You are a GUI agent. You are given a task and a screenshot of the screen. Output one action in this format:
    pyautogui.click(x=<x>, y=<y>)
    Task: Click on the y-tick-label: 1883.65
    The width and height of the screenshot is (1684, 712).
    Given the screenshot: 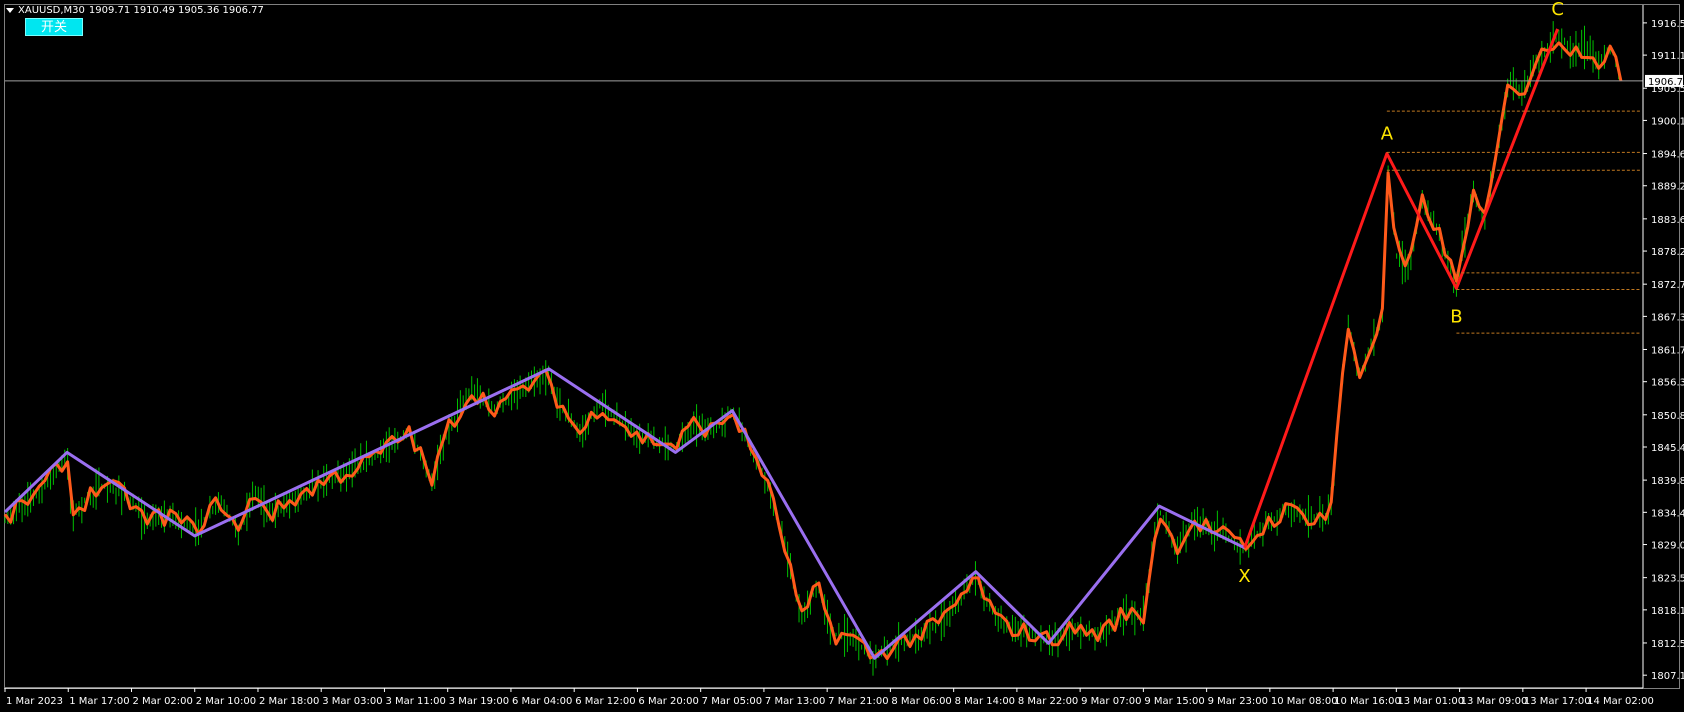 What is the action you would take?
    pyautogui.click(x=1667, y=220)
    